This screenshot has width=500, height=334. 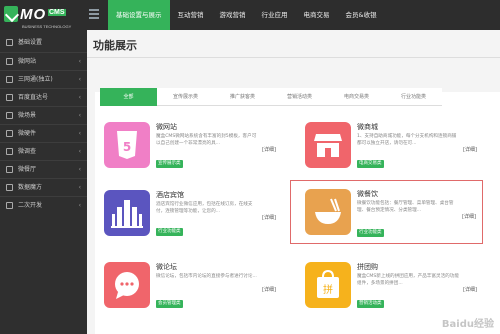 I want to click on data-cube-icon, so click(x=9, y=187).